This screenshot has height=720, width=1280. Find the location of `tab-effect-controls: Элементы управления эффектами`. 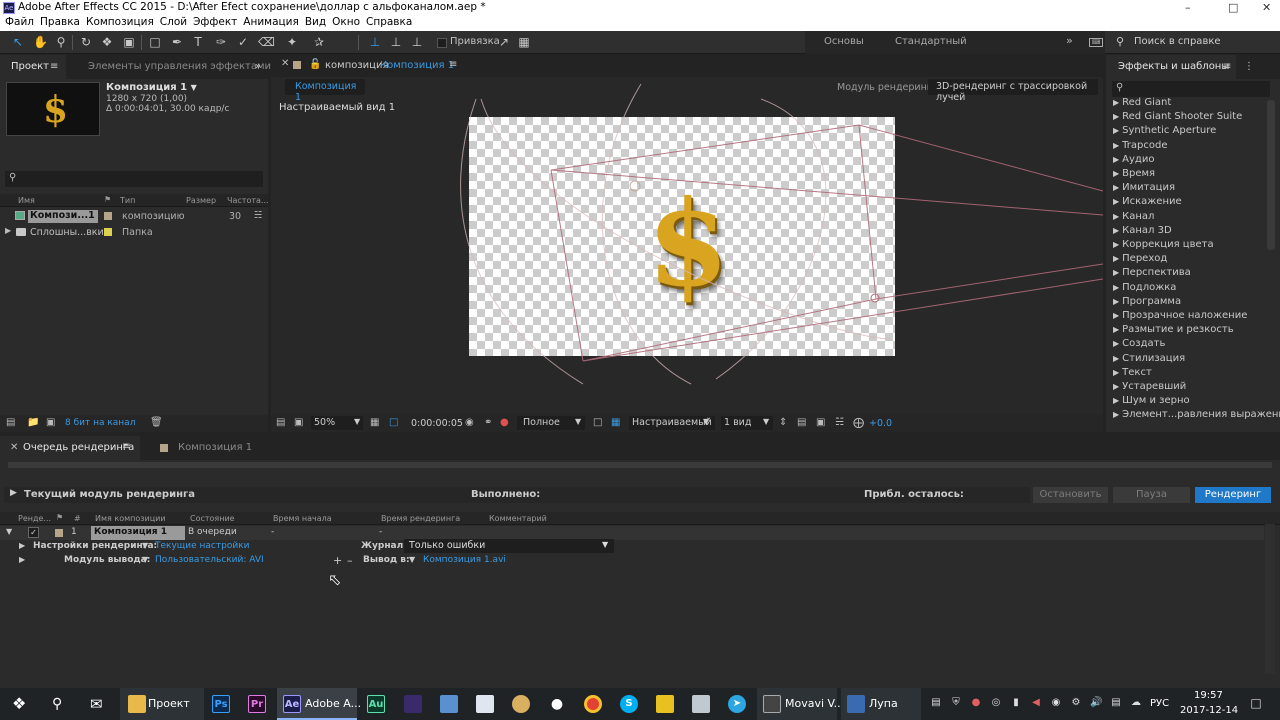

tab-effect-controls: Элементы управления эффектами is located at coordinates (179, 66).